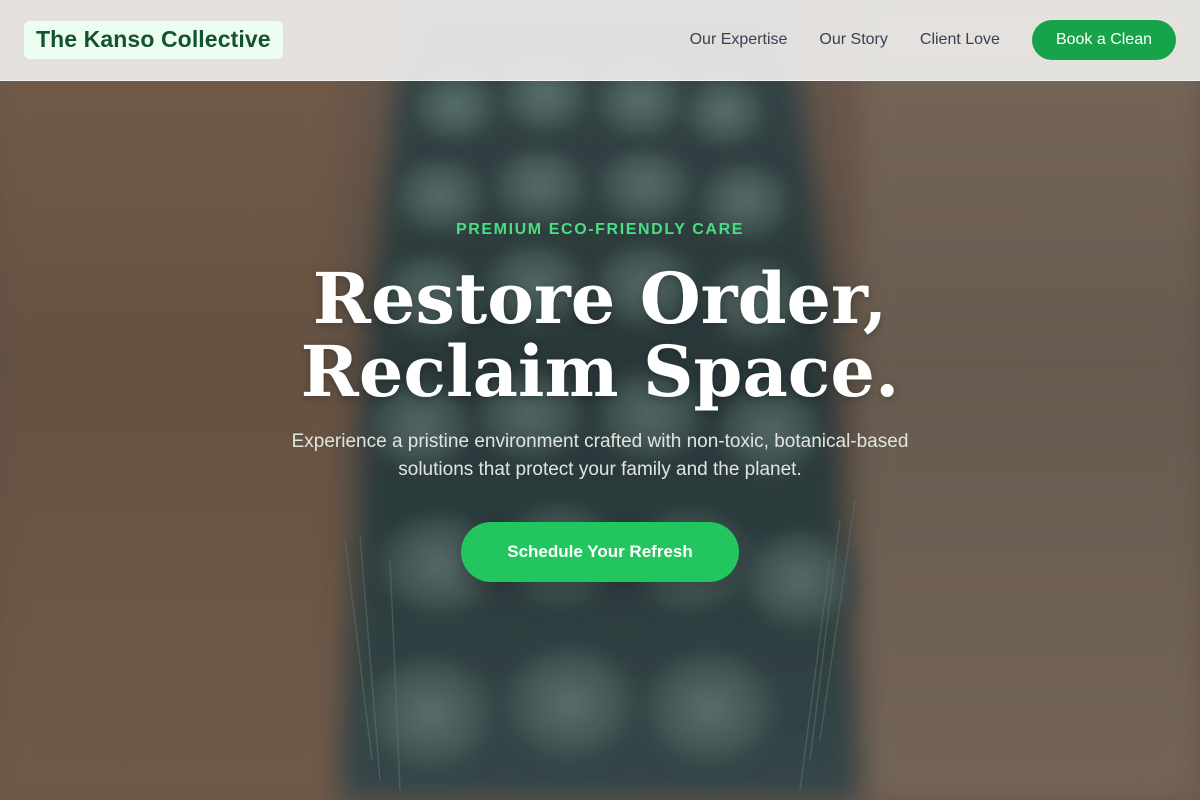 This screenshot has height=800, width=1200. I want to click on nav-link-our-story: Our Story, so click(853, 40).